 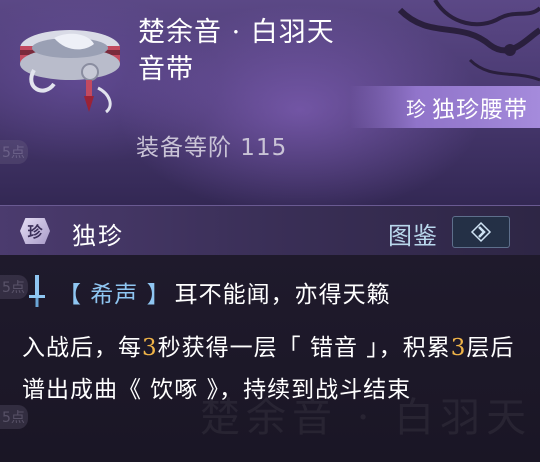 What do you see at coordinates (37, 291) in the screenshot?
I see `sword-icon` at bounding box center [37, 291].